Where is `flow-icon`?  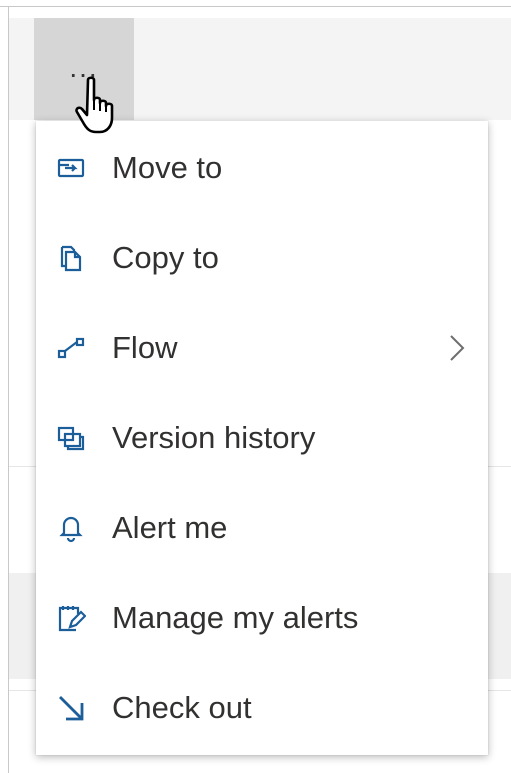
flow-icon is located at coordinates (71, 348).